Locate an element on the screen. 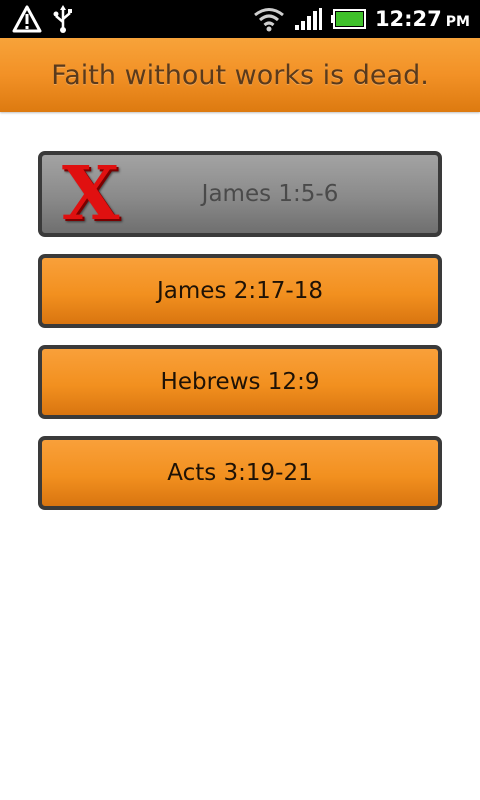 This screenshot has height=800, width=480. question-title: Faith without works is dead. is located at coordinates (240, 75).